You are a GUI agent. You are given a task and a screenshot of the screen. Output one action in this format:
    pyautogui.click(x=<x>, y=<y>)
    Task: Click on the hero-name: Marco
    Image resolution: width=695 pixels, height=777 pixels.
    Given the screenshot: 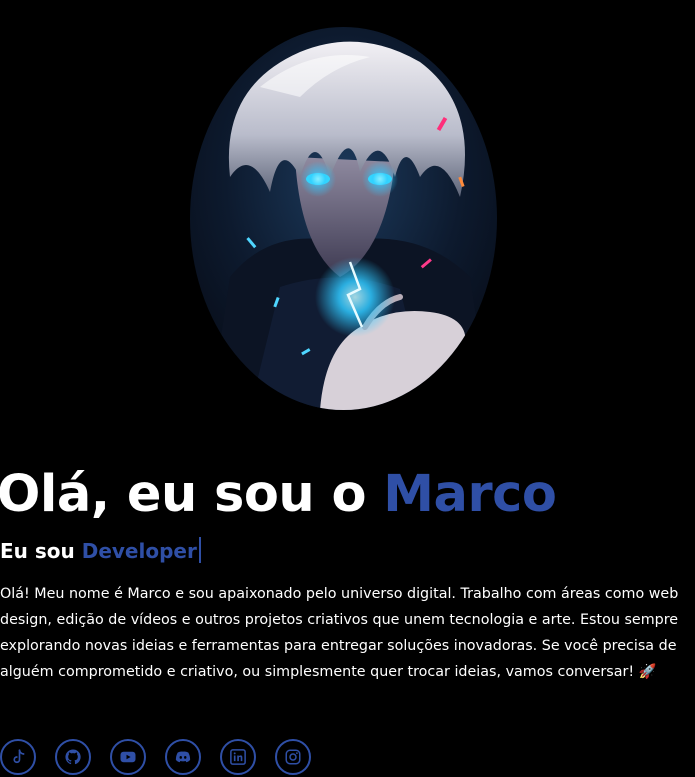 What is the action you would take?
    pyautogui.click(x=470, y=494)
    